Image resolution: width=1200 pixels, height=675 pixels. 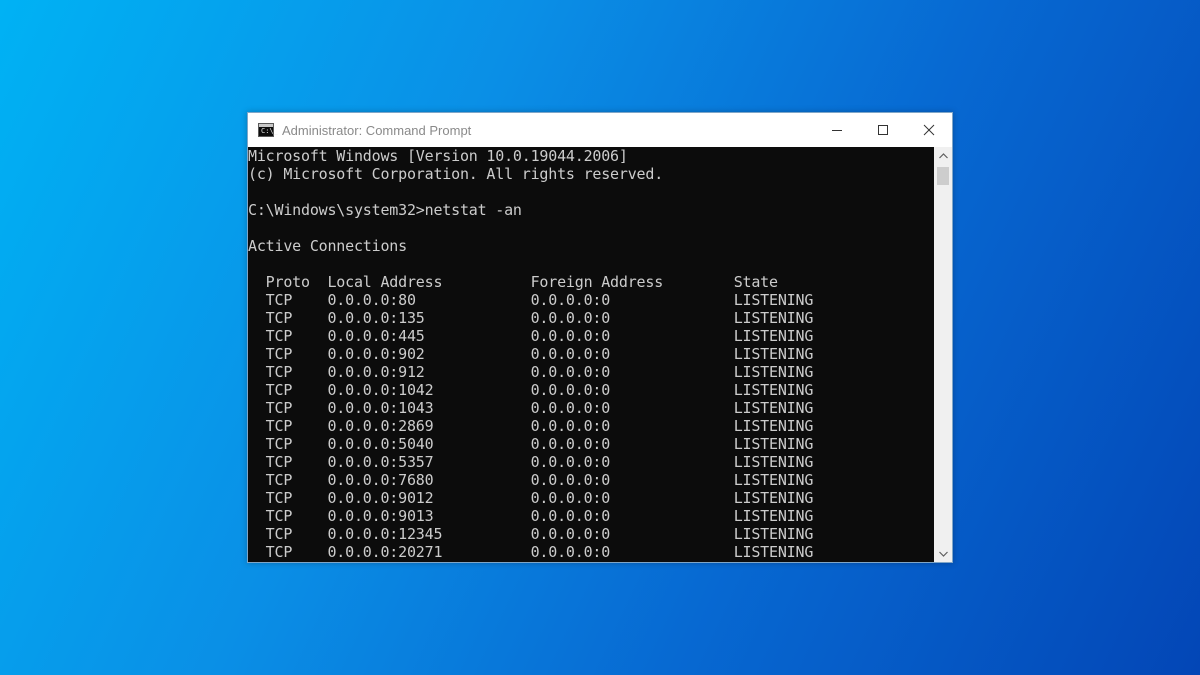 I want to click on console-line: TCP 0.0.0.0:12345 0.0.0.0:0 LISTENING, so click(x=531, y=534).